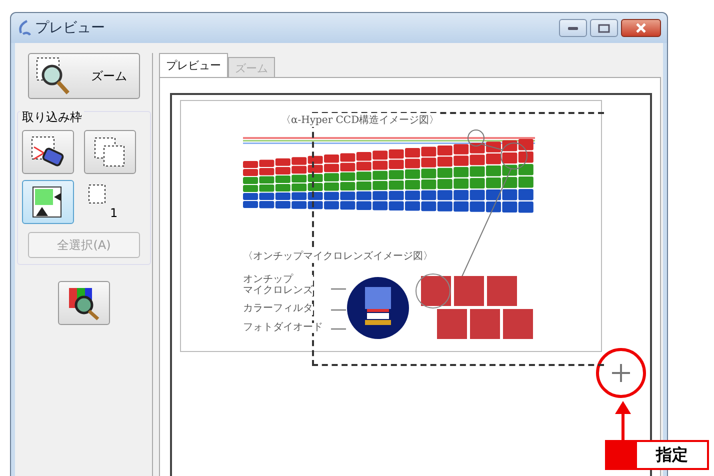  I want to click on maximize-button, so click(604, 28).